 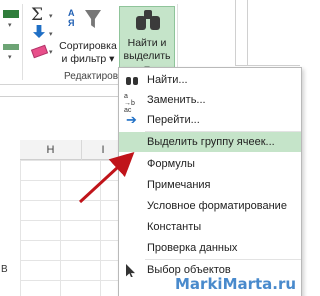 What do you see at coordinates (192, 248) in the screenshot?
I see `menu-item-data-validation-label: Проверка данных` at bounding box center [192, 248].